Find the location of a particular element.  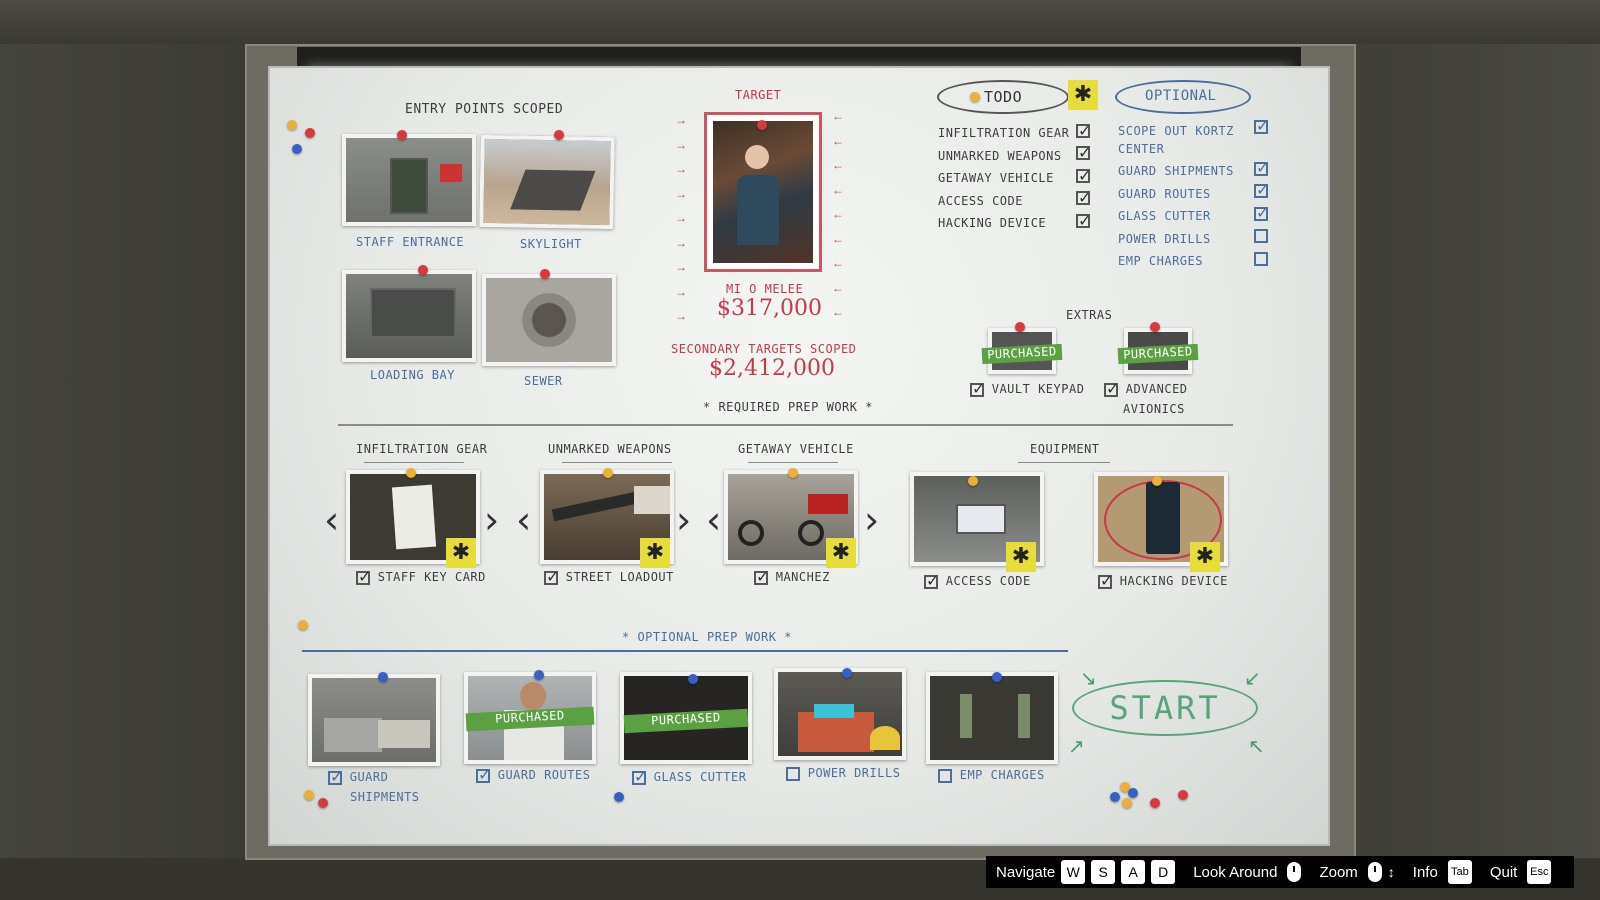

todo-item: UNMARKED WEAPONS is located at coordinates (1000, 155).